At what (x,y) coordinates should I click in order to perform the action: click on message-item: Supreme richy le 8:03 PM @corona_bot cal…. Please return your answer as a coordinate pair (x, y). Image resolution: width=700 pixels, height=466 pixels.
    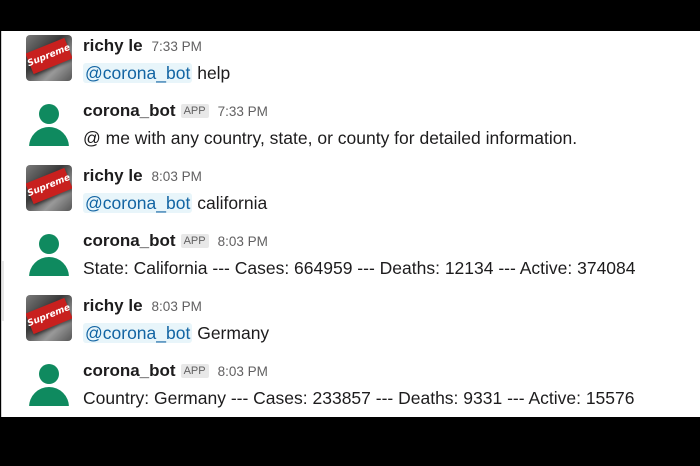
    Looking at the image, I should click on (351, 192).